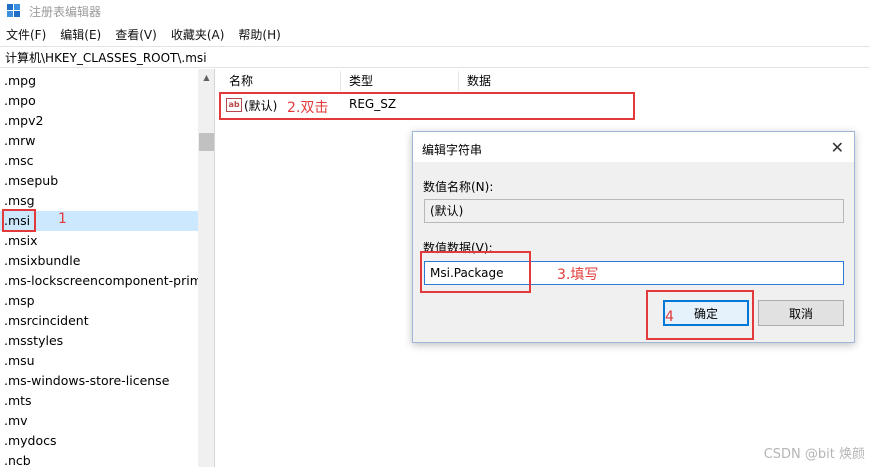 The image size is (870, 467). What do you see at coordinates (801, 313) in the screenshot?
I see `cancel-button: 取消` at bounding box center [801, 313].